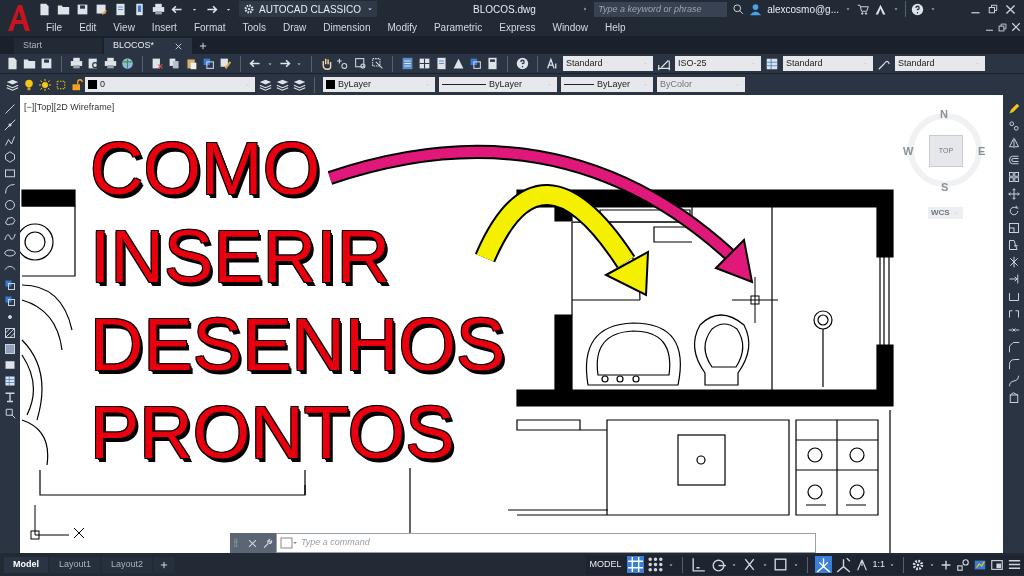  Describe the element at coordinates (127, 564) in the screenshot. I see `layout-tab: Layout2` at that location.